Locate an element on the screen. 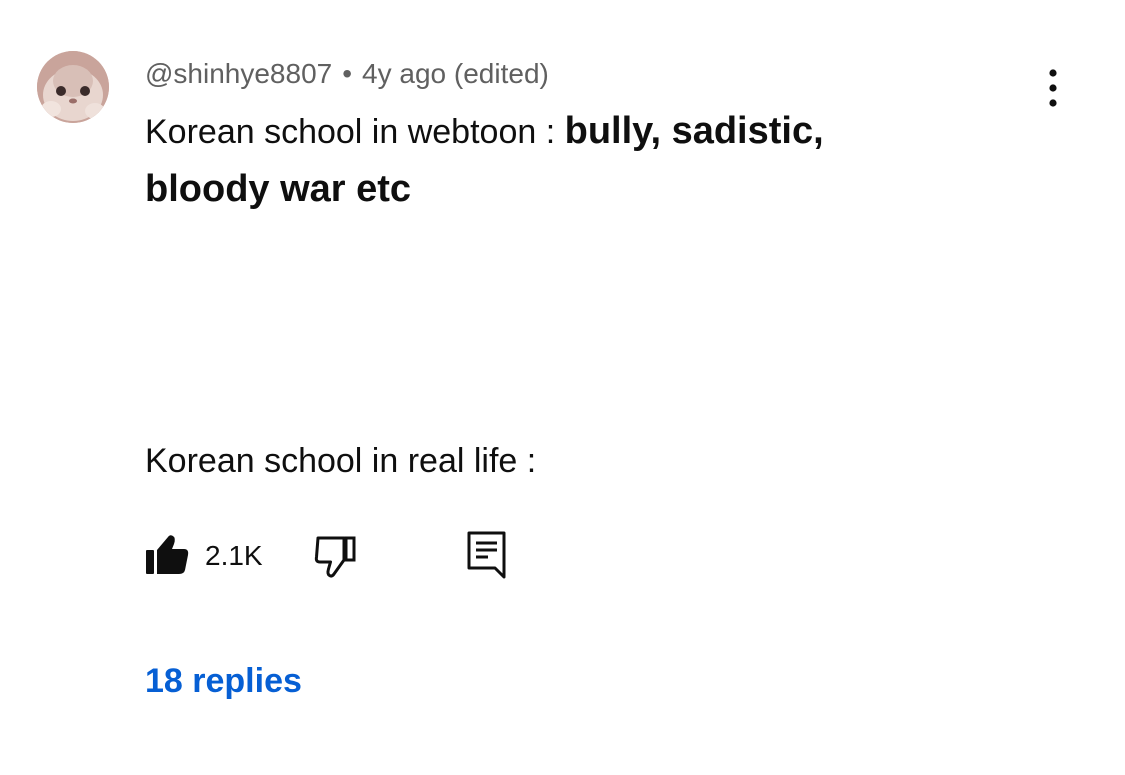 The image size is (1125, 775). comment-text-line-3: Korean school in real life : is located at coordinates (340, 461).